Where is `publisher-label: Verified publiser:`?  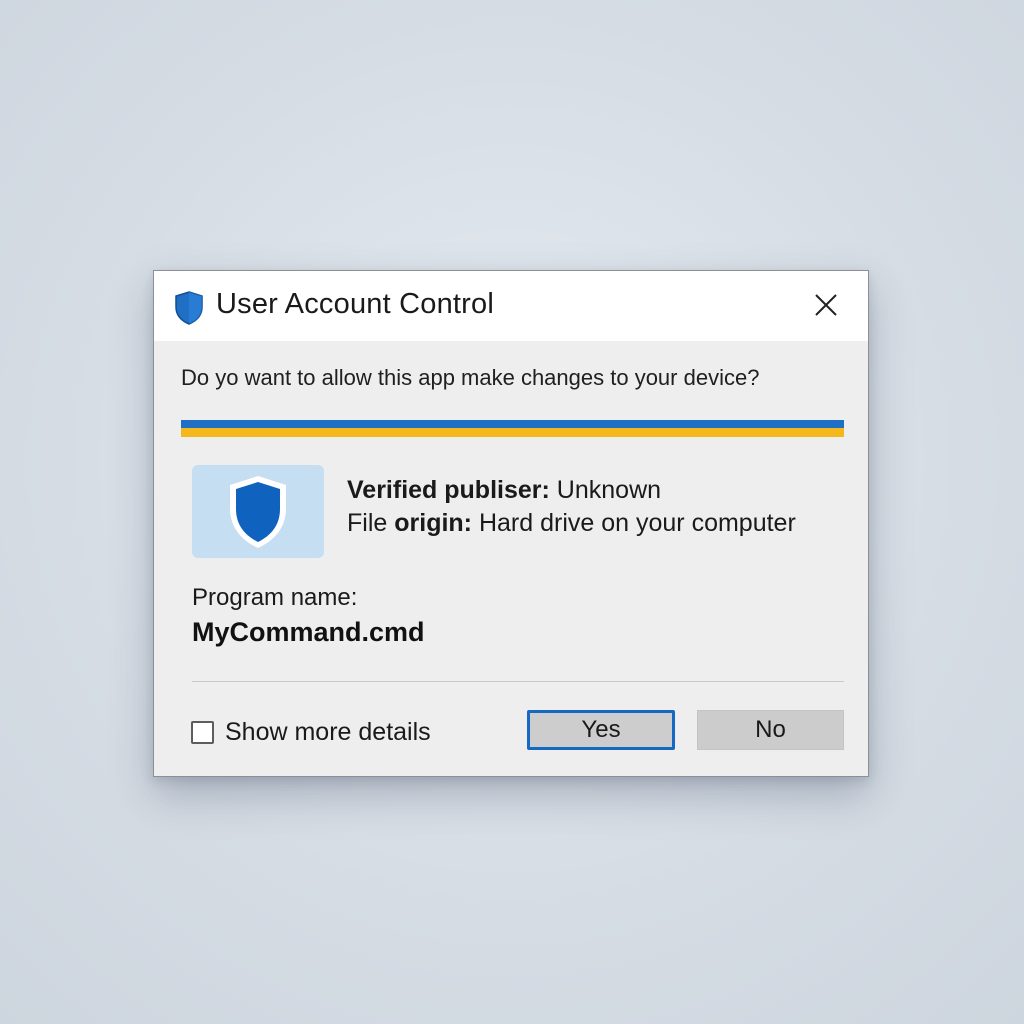 publisher-label: Verified publiser: is located at coordinates (448, 490).